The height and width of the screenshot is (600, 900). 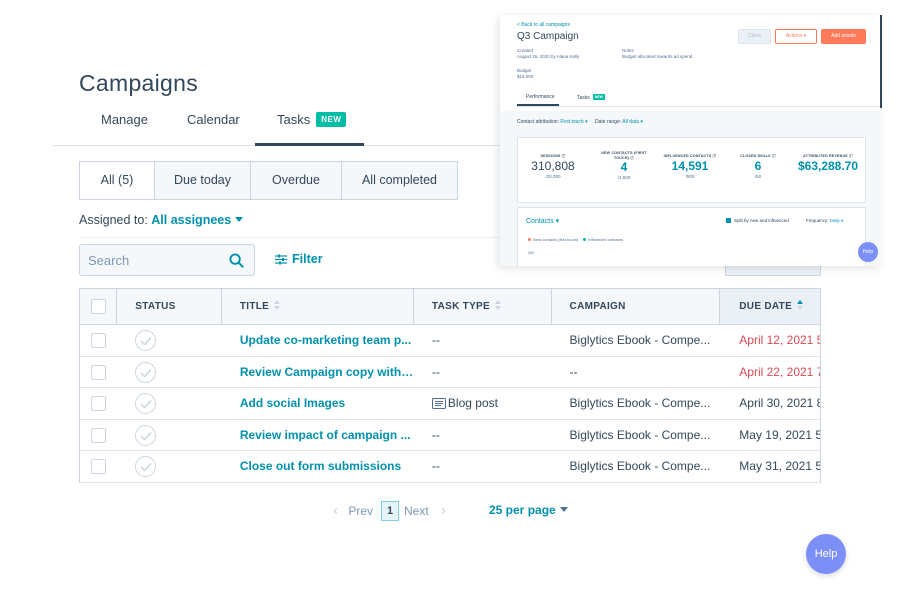 What do you see at coordinates (390, 511) in the screenshot?
I see `current-page: 1` at bounding box center [390, 511].